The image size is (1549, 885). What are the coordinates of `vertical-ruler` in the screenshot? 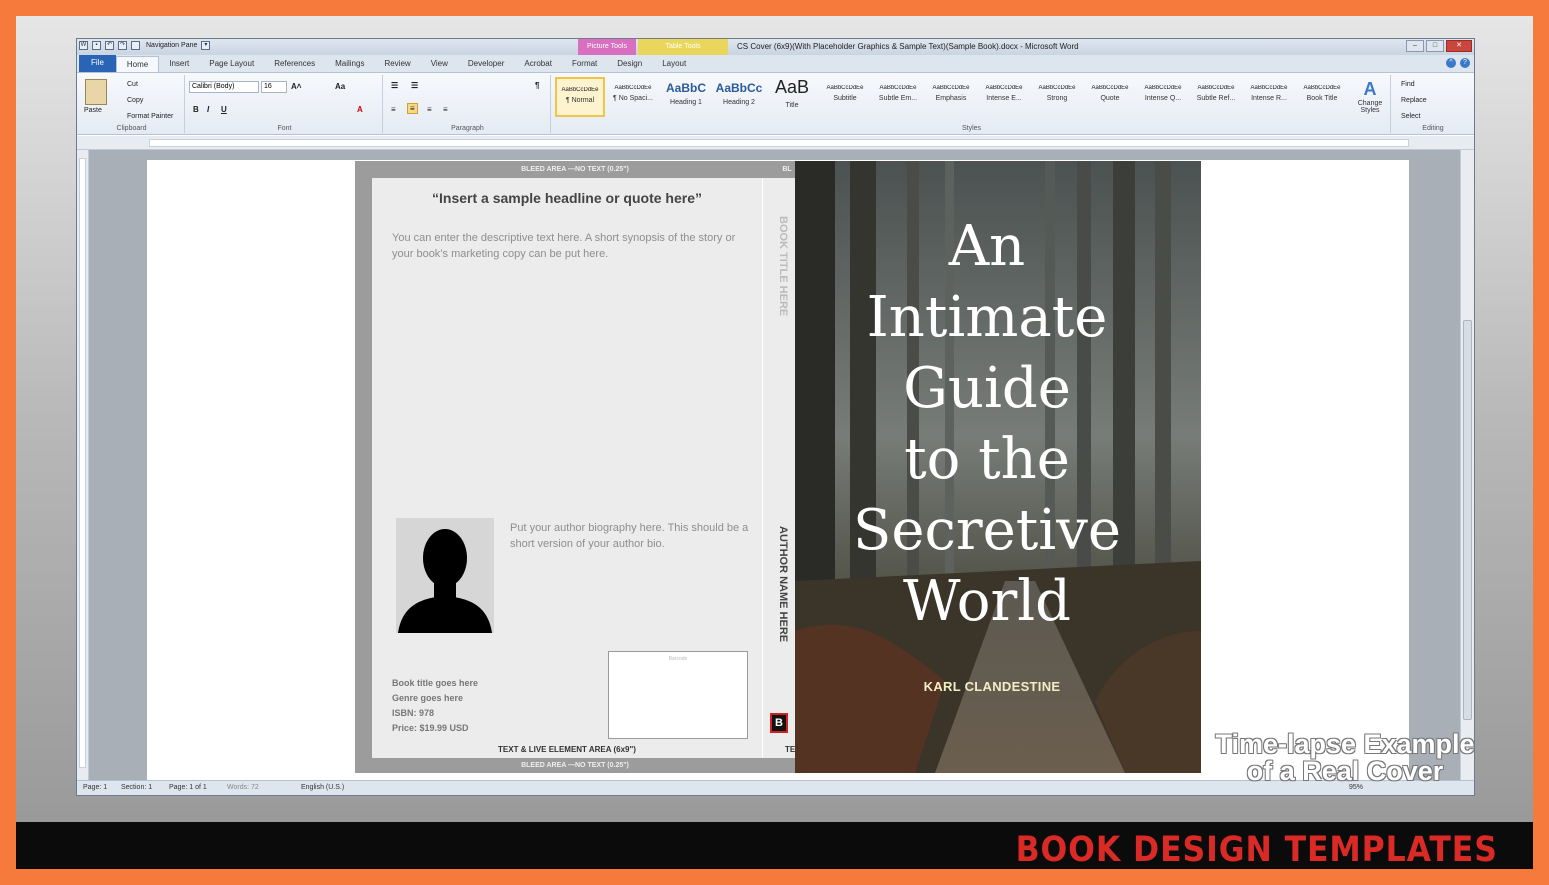 It's located at (83, 466).